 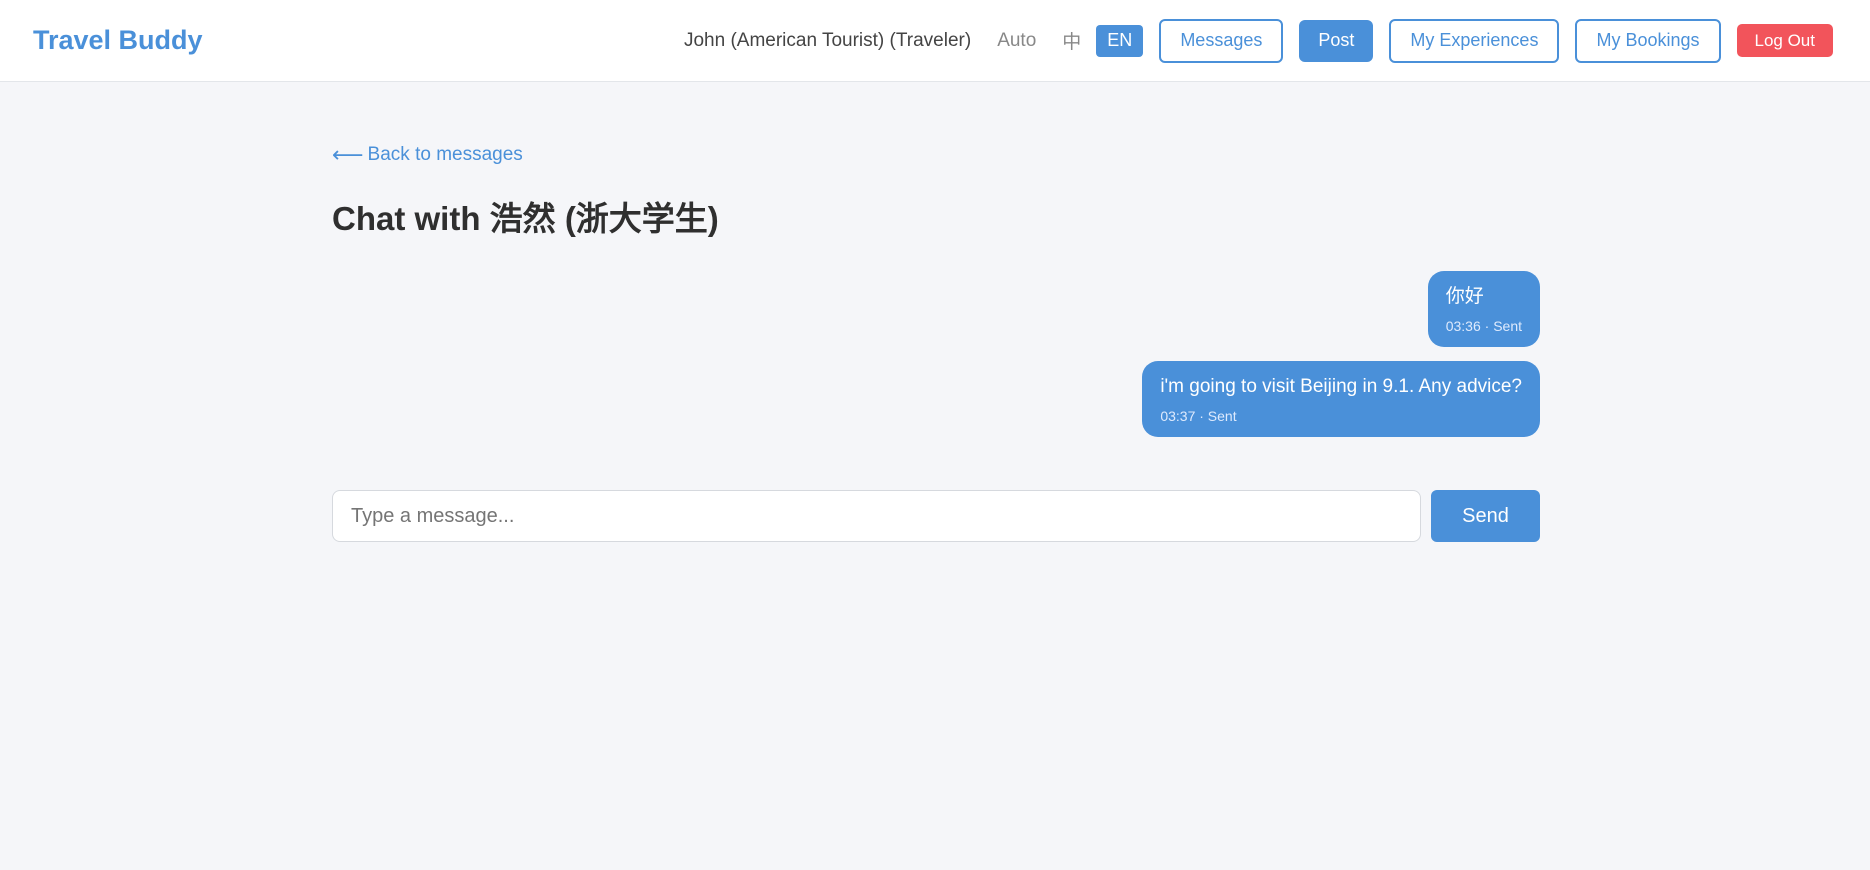 What do you see at coordinates (1485, 516) in the screenshot?
I see `send-button: Send` at bounding box center [1485, 516].